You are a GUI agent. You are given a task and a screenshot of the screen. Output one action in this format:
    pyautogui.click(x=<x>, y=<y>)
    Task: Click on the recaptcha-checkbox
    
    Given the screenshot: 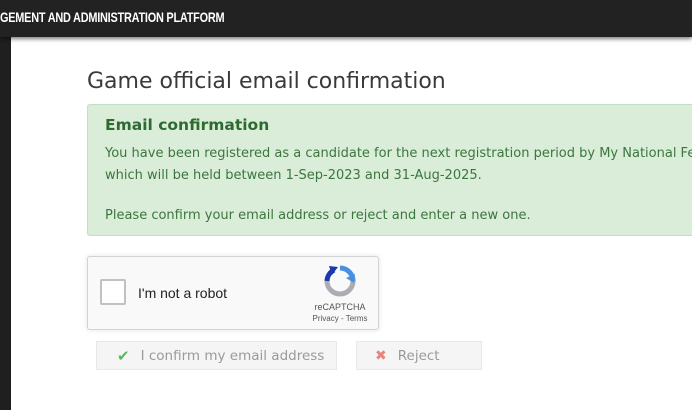 What is the action you would take?
    pyautogui.click(x=113, y=292)
    